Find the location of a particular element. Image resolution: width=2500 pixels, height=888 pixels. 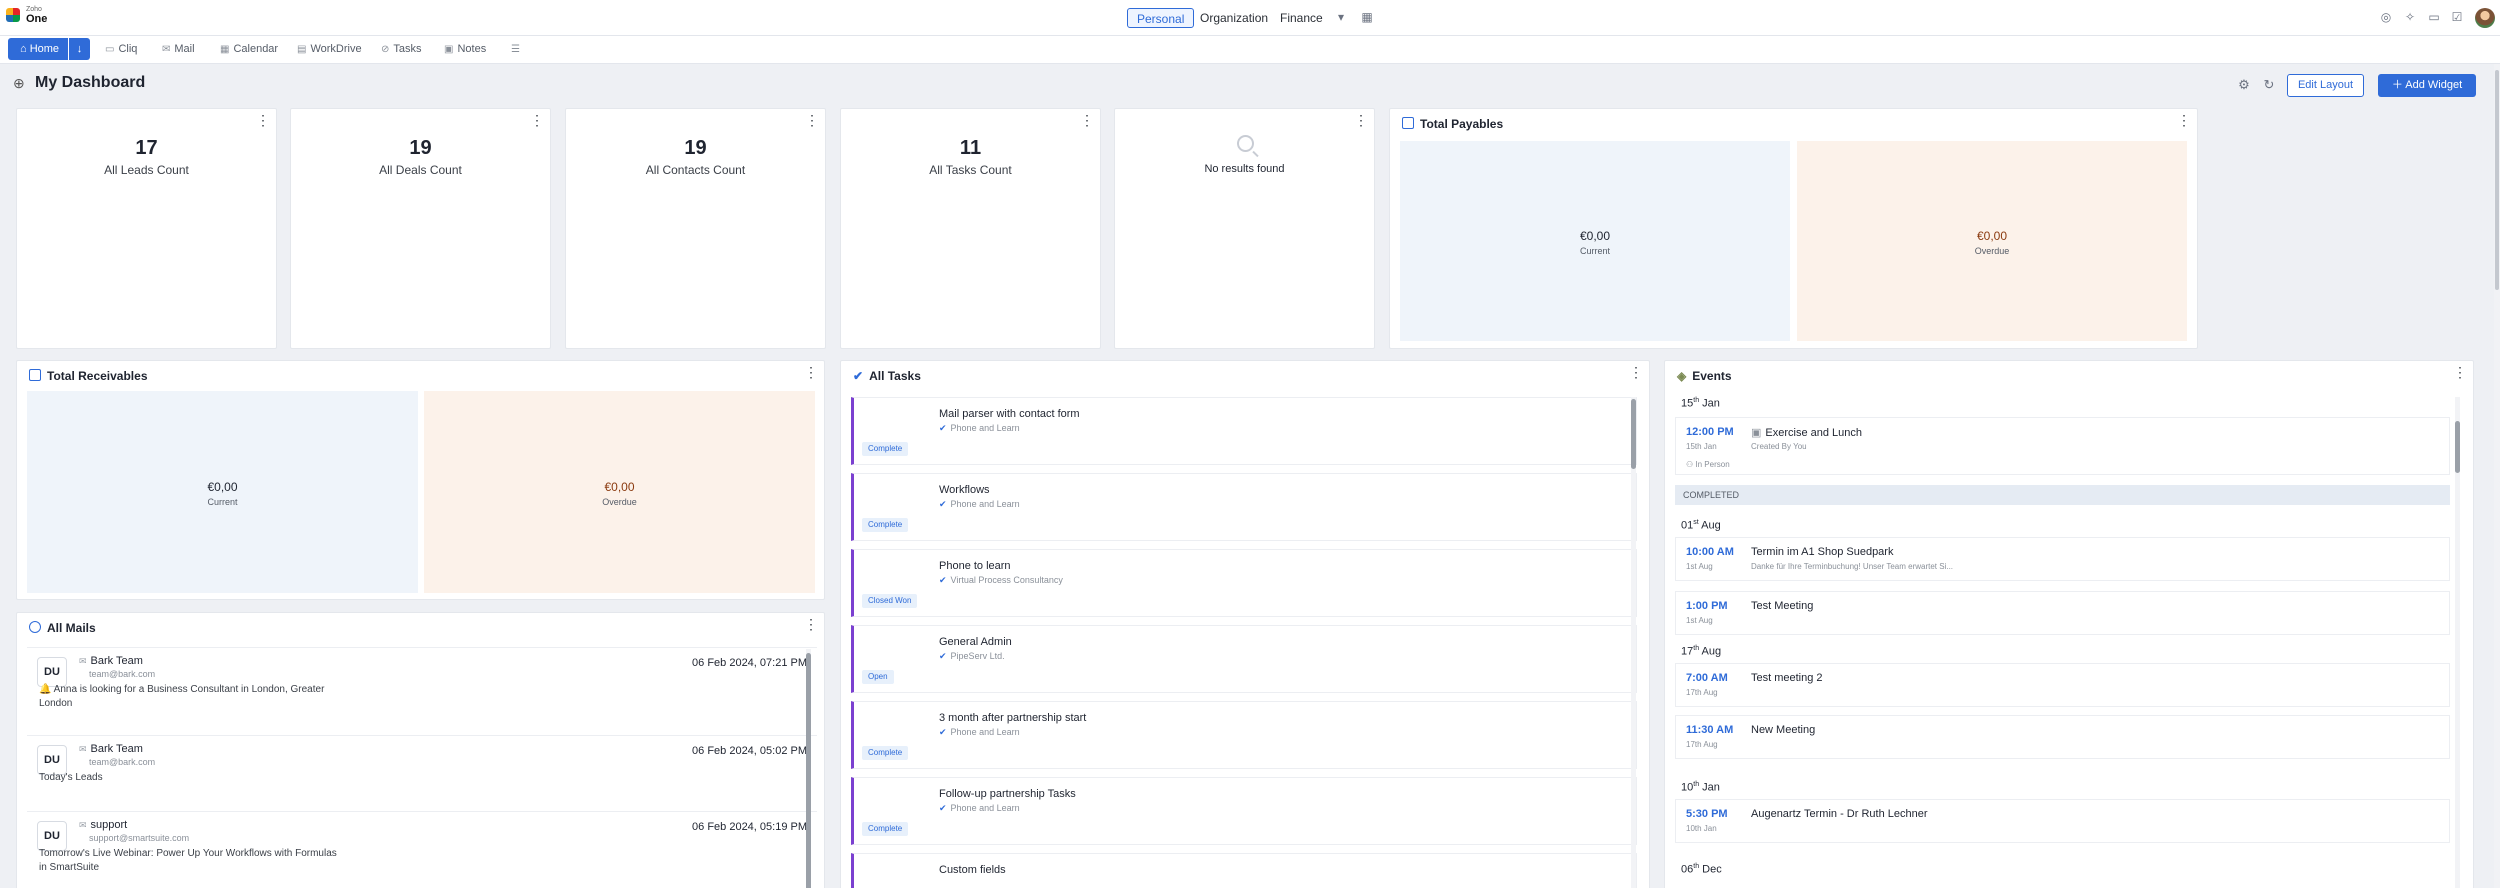

customize-apps-icon: ☰ is located at coordinates (517, 49).